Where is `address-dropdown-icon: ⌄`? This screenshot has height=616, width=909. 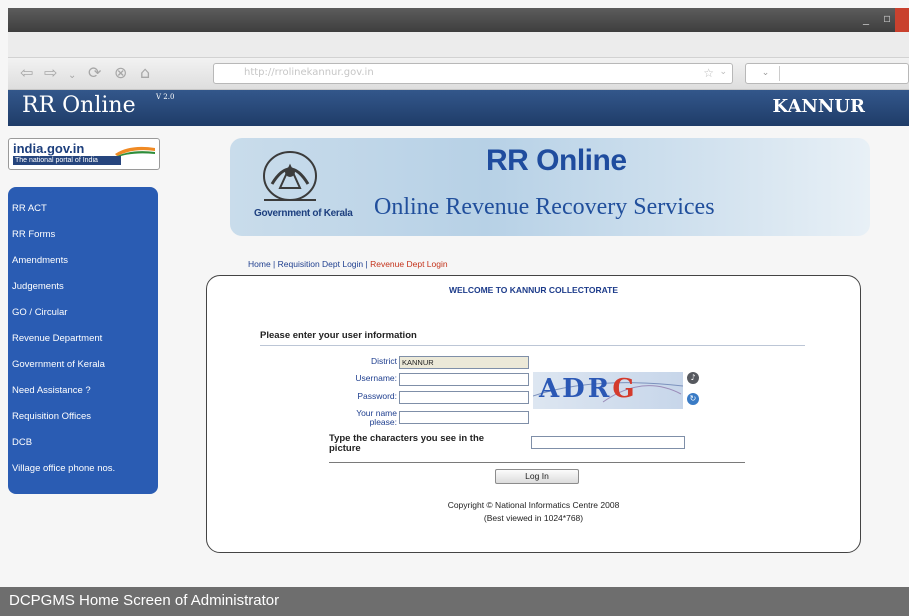 address-dropdown-icon: ⌄ is located at coordinates (723, 72).